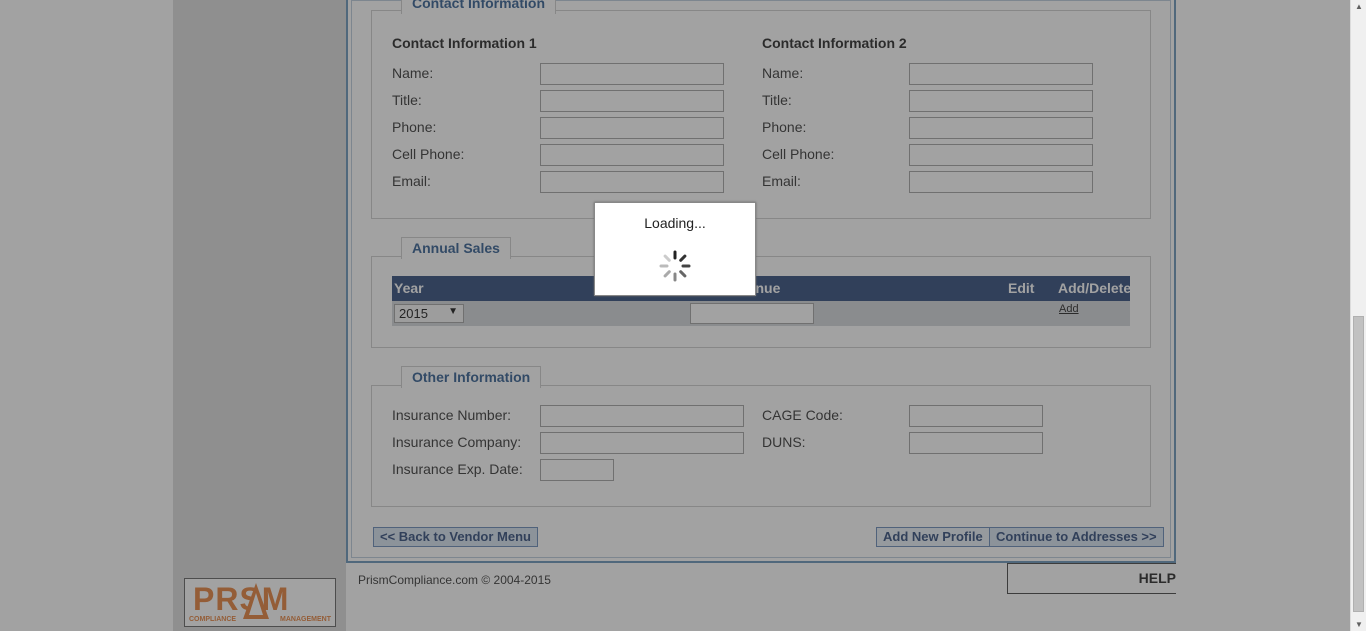 This screenshot has height=631, width=1366. What do you see at coordinates (1359, 6) in the screenshot?
I see `scroll-up-arrow-icon: ▲` at bounding box center [1359, 6].